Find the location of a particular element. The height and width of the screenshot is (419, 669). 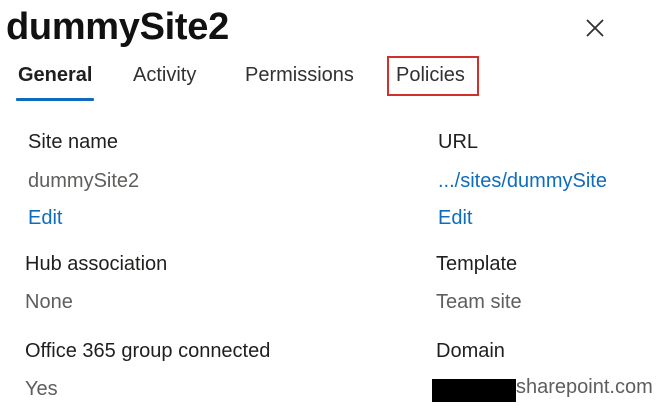

tab-permissions: Permissions is located at coordinates (299, 76).